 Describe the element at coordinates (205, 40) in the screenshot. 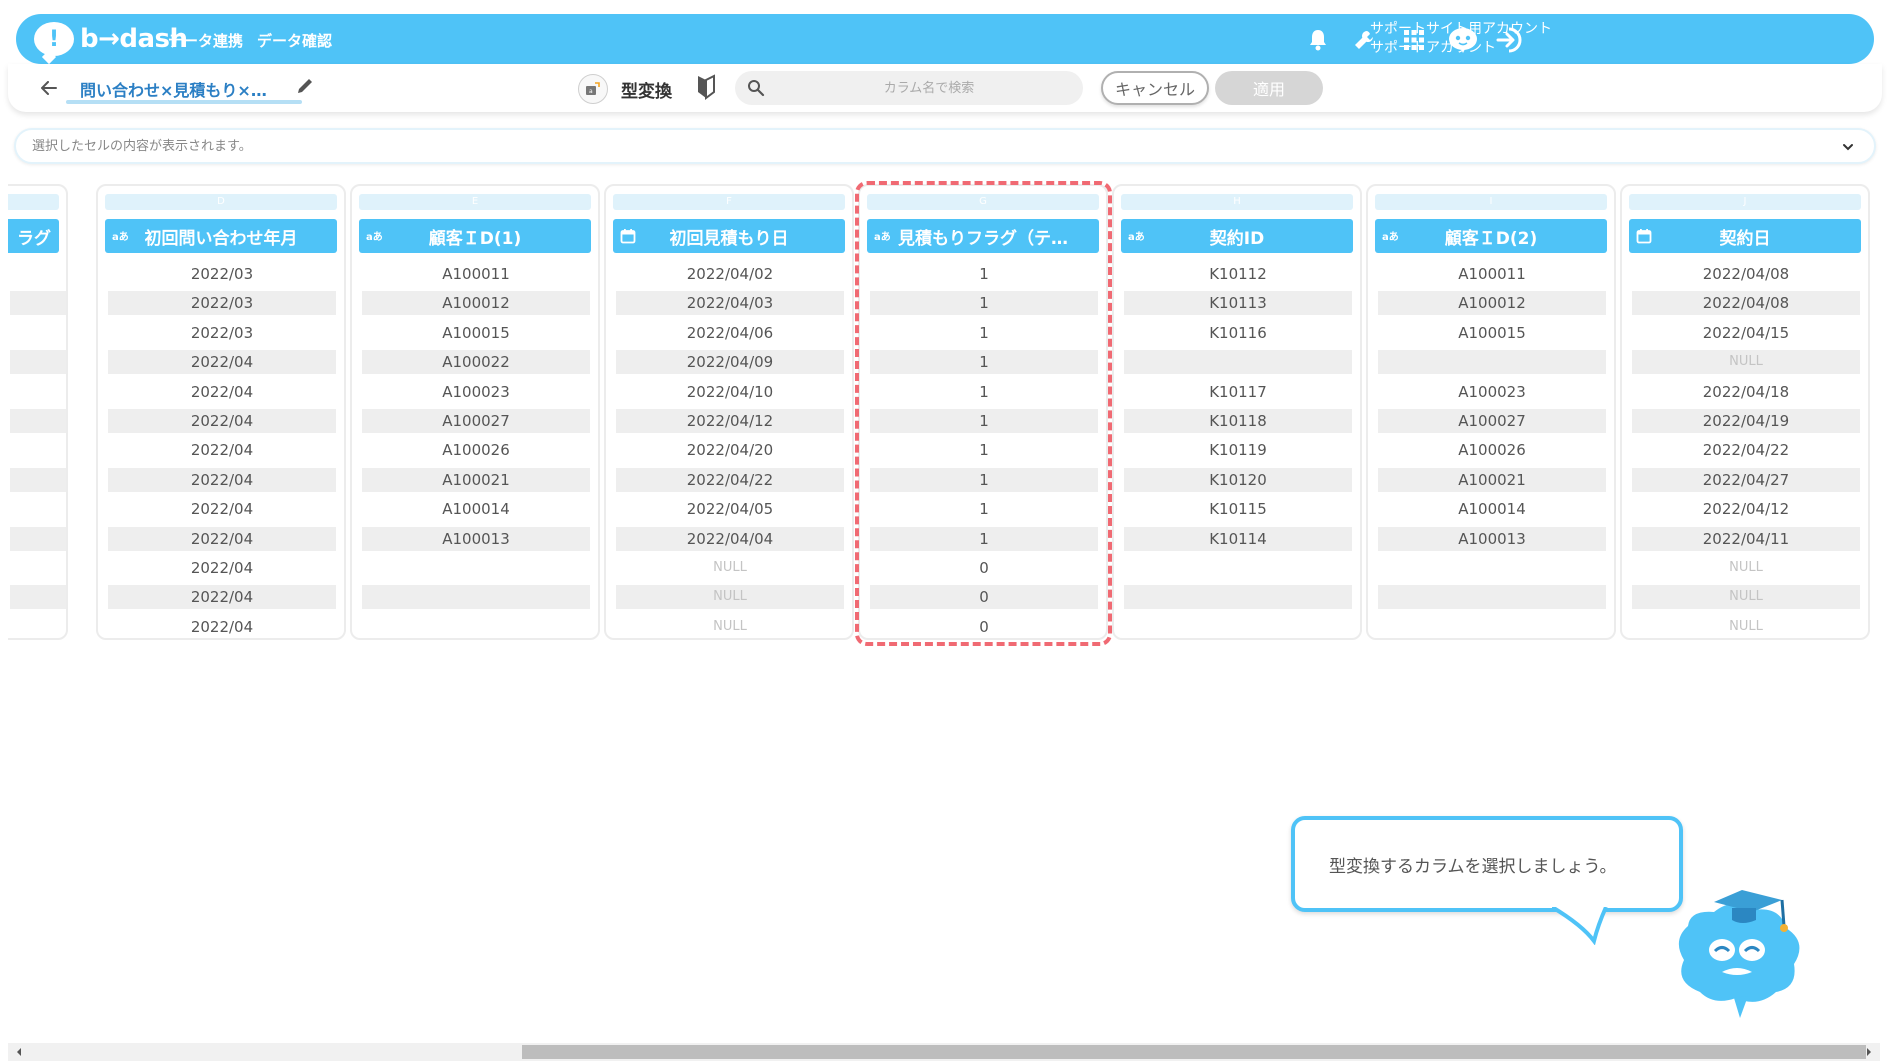

I see `nav-data-integration: データ連携` at that location.